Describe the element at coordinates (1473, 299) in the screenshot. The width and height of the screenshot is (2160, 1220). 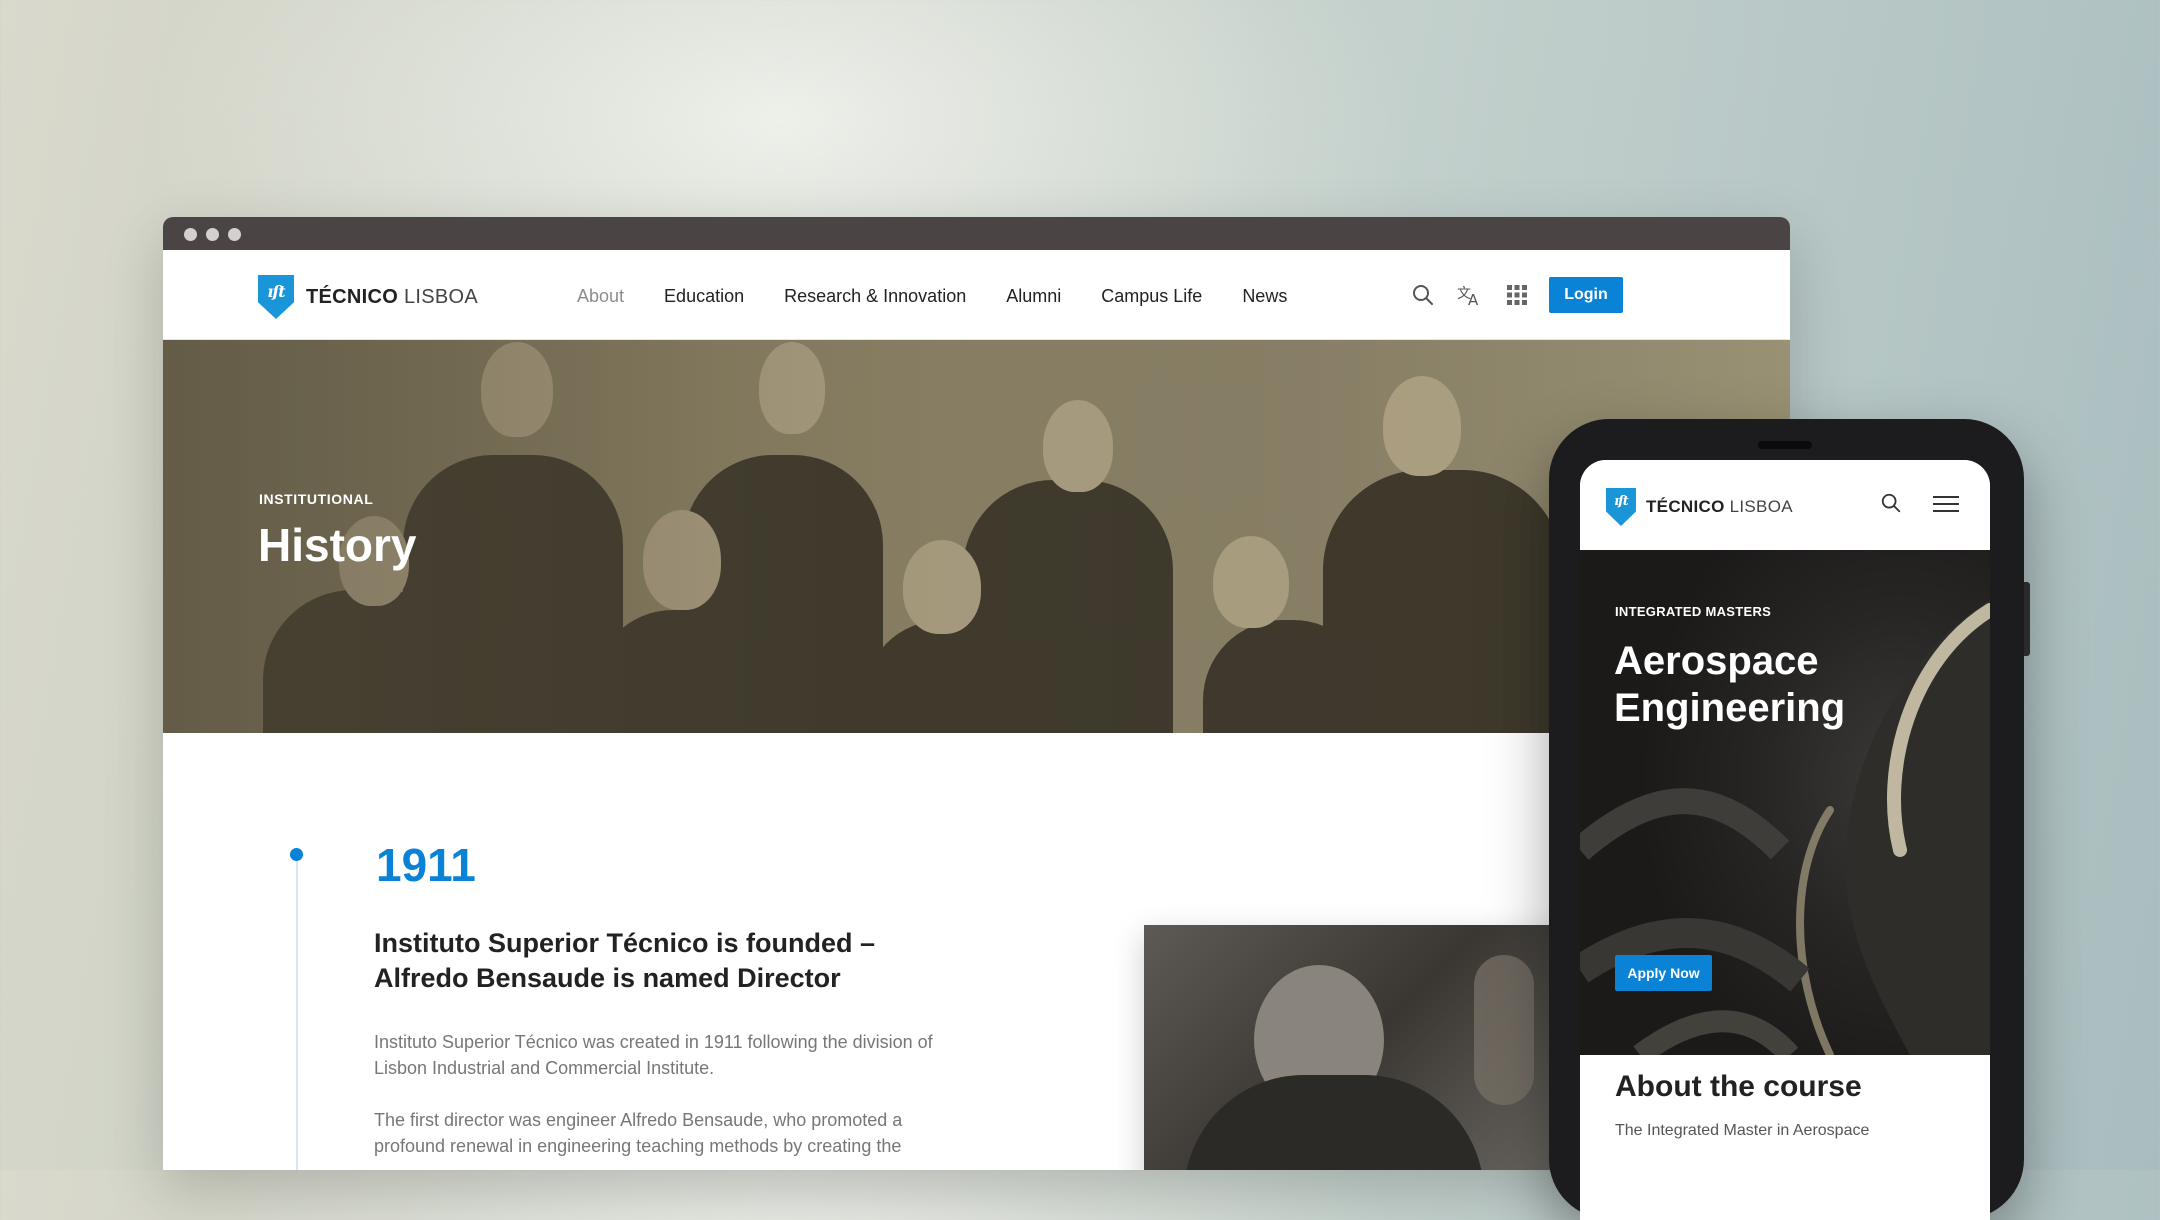
I see `svg-text: A` at that location.